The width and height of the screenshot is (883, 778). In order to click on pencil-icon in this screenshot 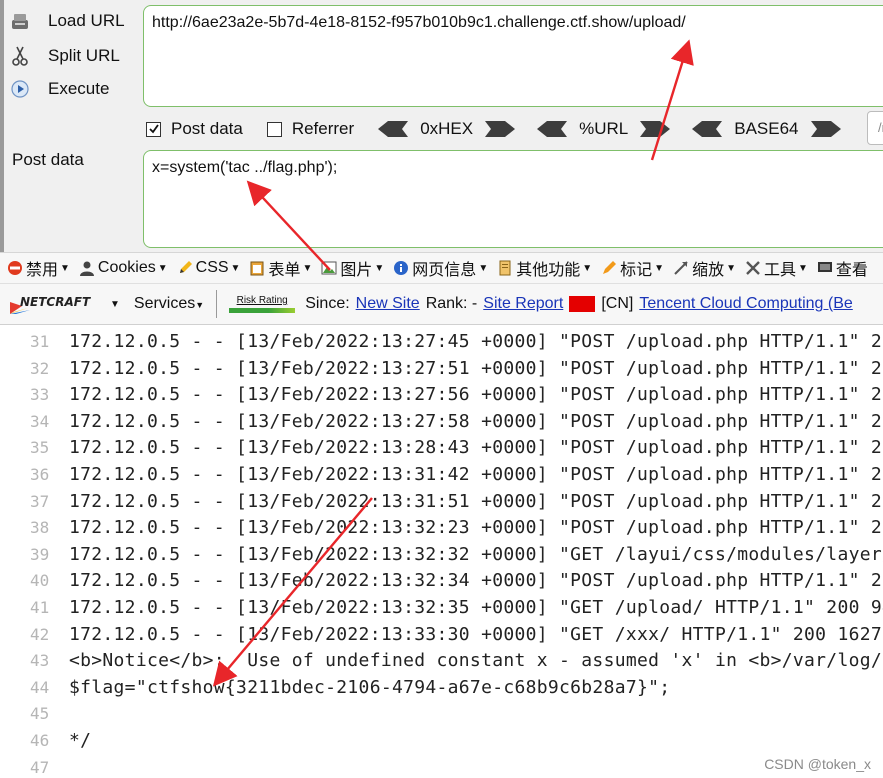, I will do `click(185, 268)`.